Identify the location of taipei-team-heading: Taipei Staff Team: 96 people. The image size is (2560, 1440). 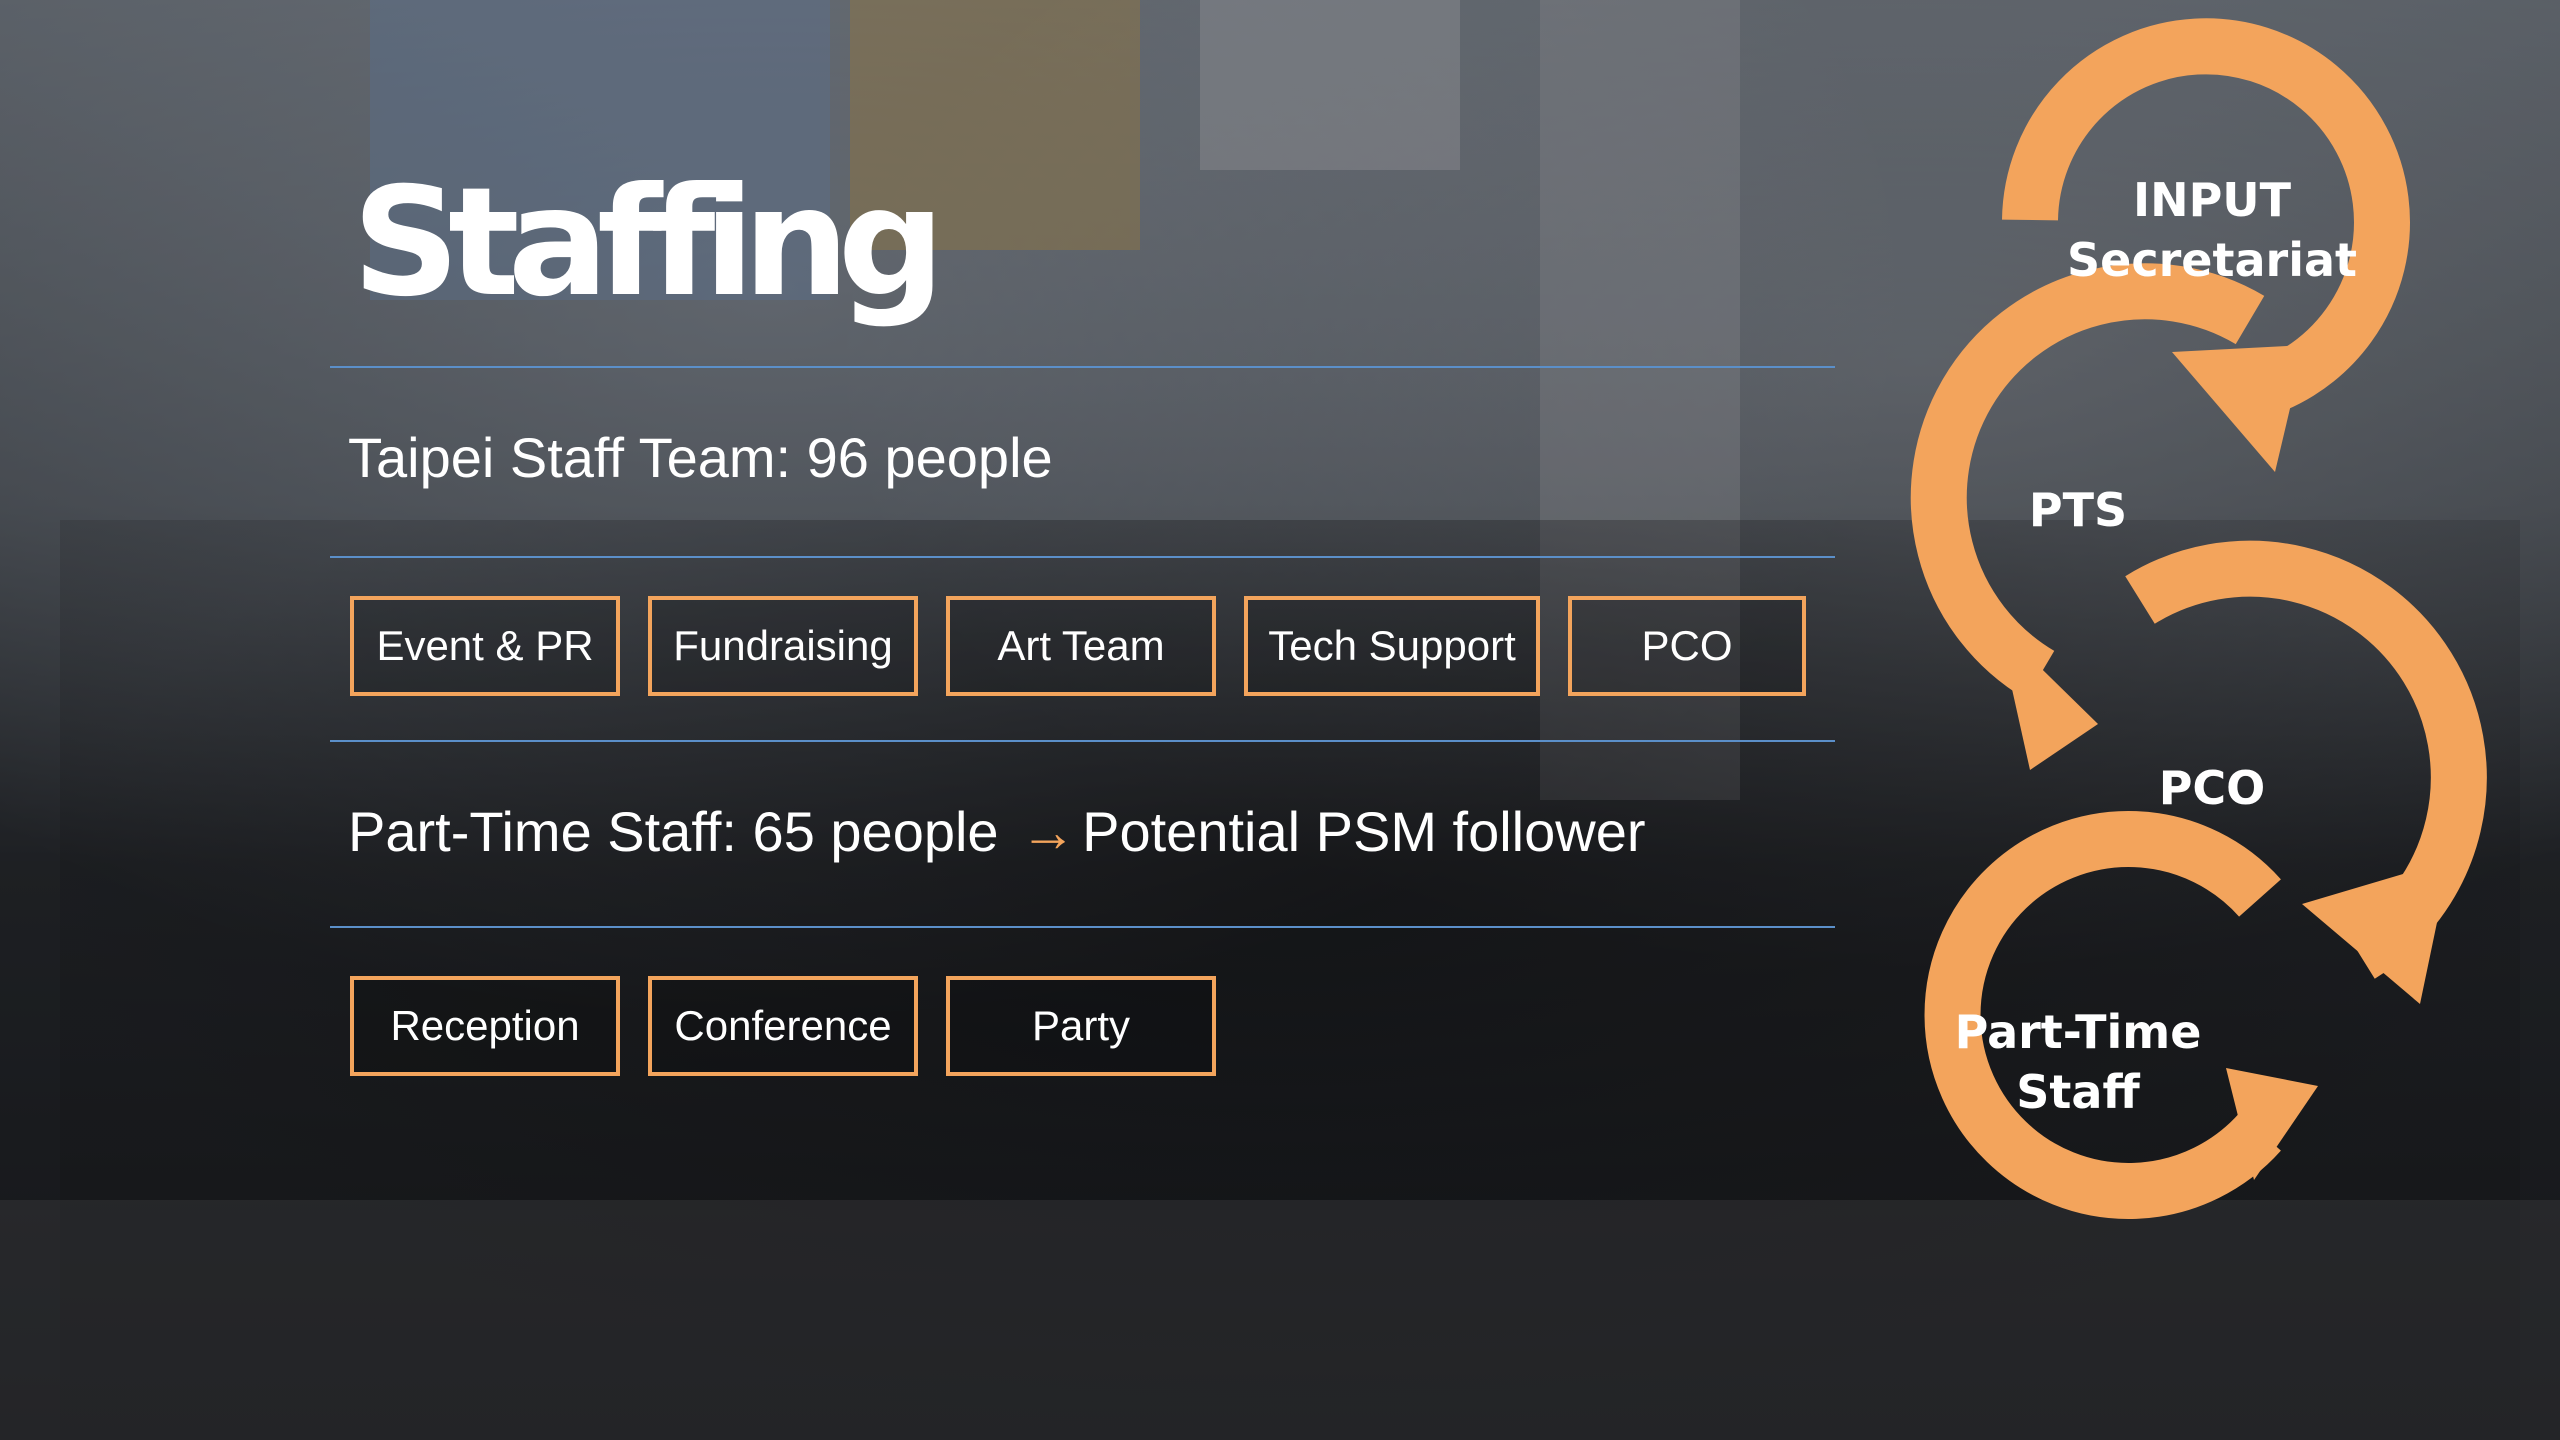
(700, 457).